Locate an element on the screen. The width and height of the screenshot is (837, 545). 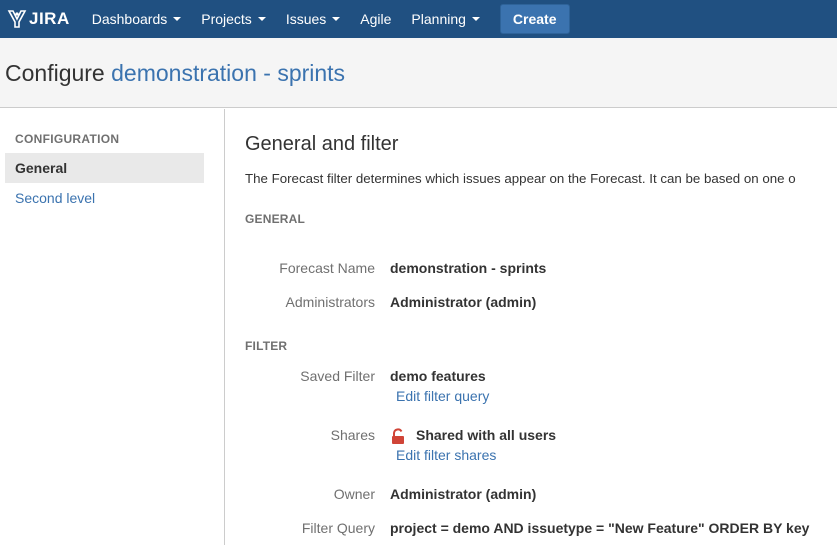
nav-projects: Projects is located at coordinates (233, 19).